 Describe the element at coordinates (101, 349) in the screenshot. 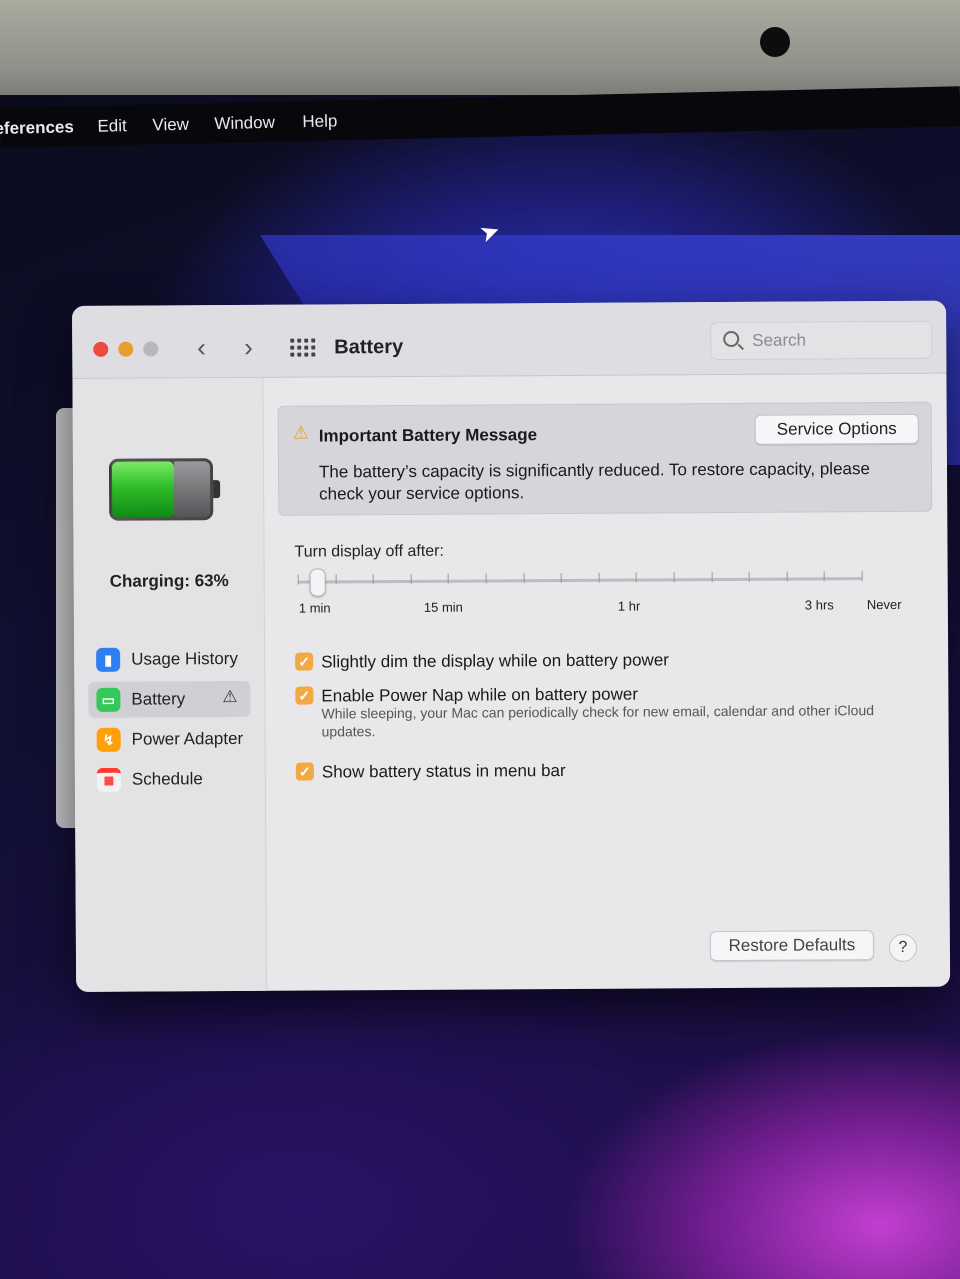

I see `close-button` at that location.